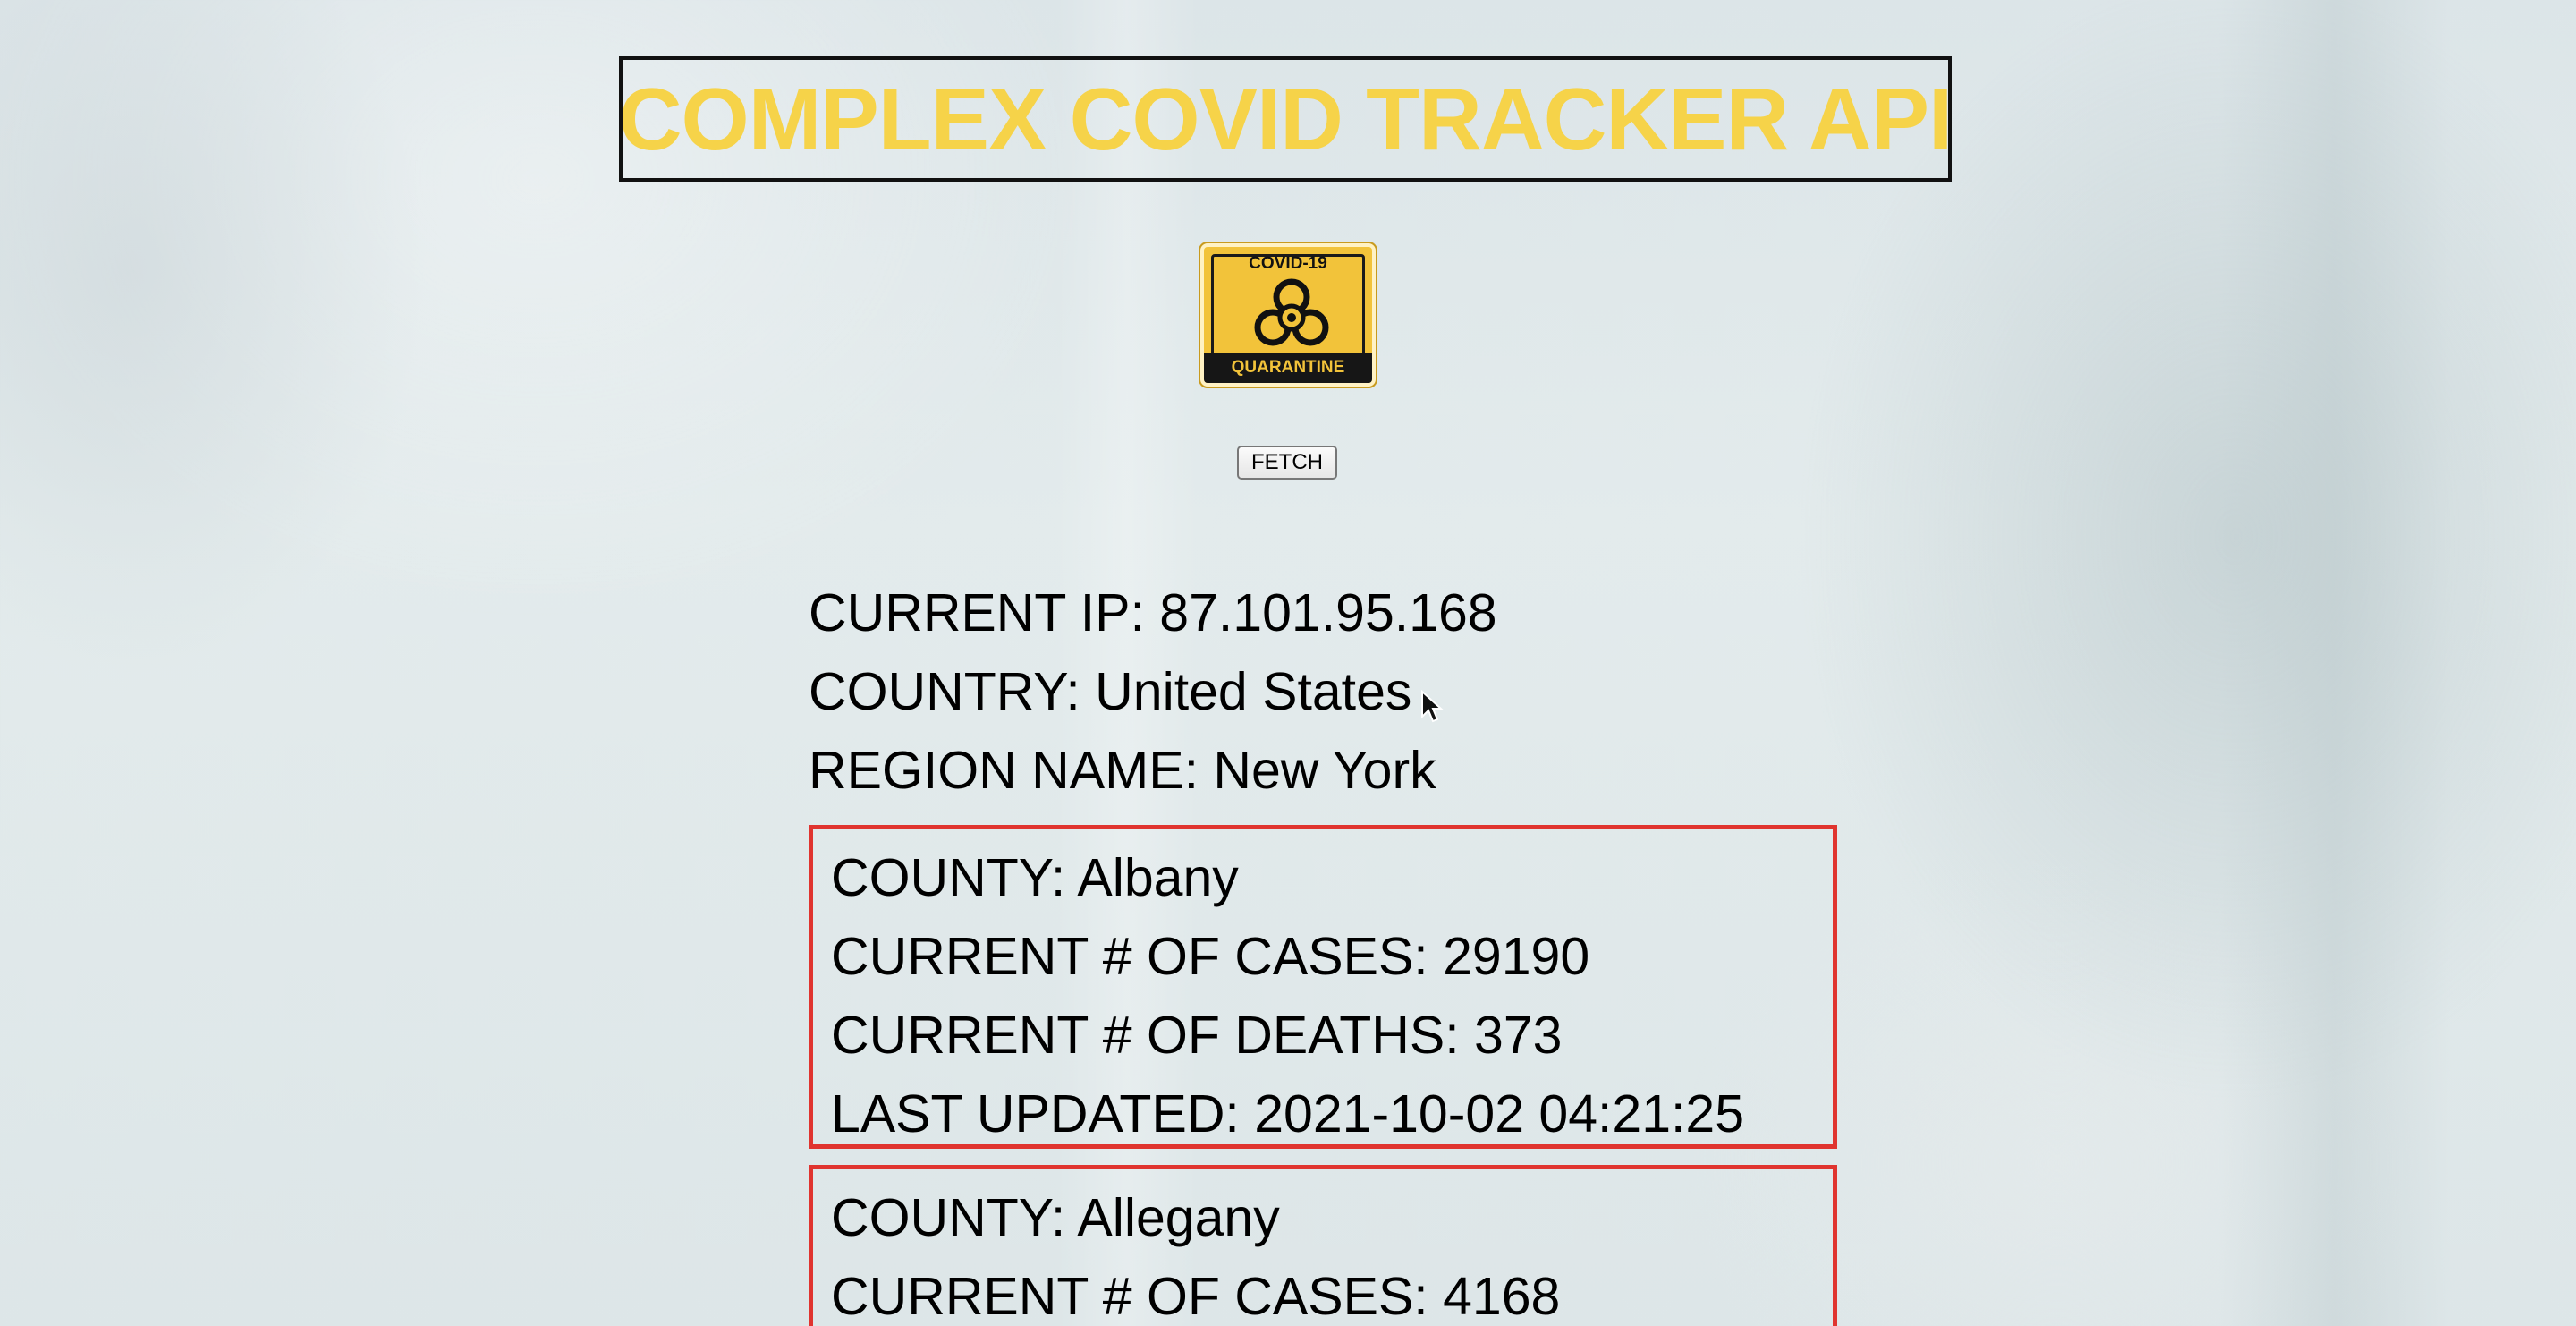 Image resolution: width=2576 pixels, height=1326 pixels. I want to click on county-name: COUNTY: Albany, so click(1035, 877).